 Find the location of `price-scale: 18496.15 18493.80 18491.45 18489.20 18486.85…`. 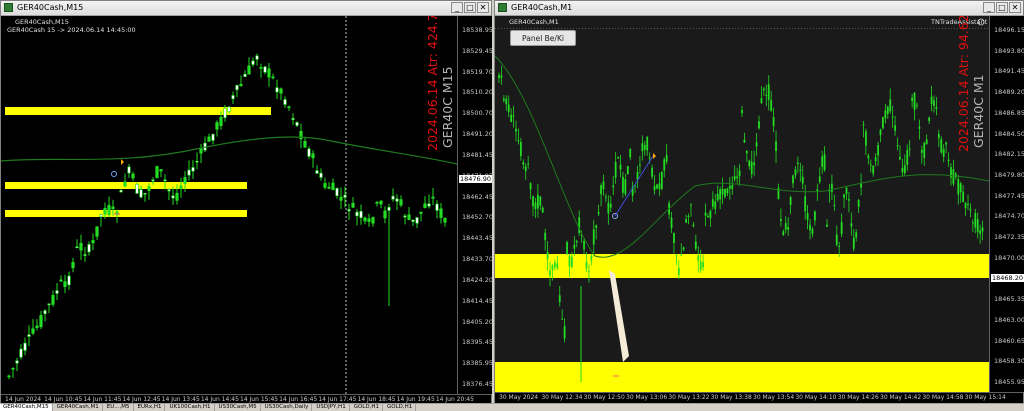

price-scale: 18496.15 18493.80 18491.45 18489.20 18486.85… is located at coordinates (1006, 204).